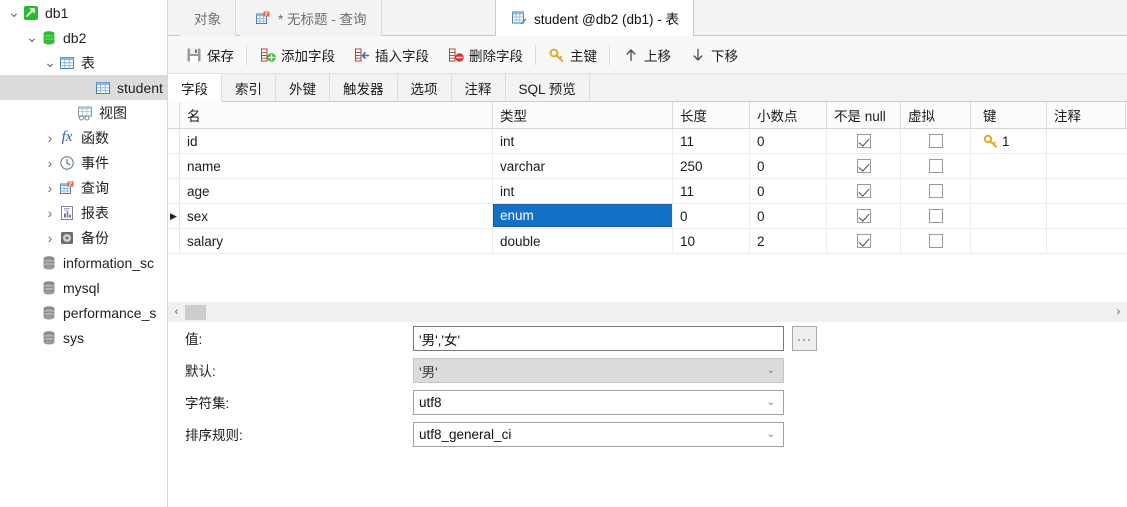 The width and height of the screenshot is (1127, 507). I want to click on tree-item-performance_s: performance_s, so click(83, 312).